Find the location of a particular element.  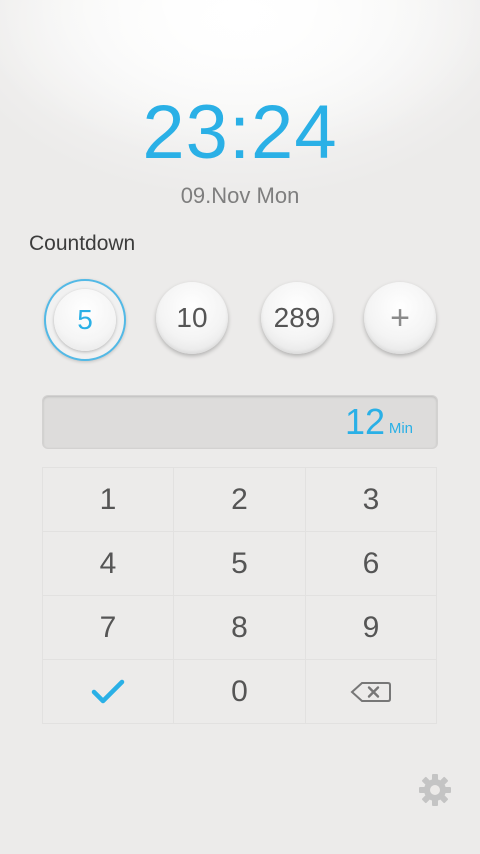

clock-date: 09.Nov Mon is located at coordinates (240, 195).